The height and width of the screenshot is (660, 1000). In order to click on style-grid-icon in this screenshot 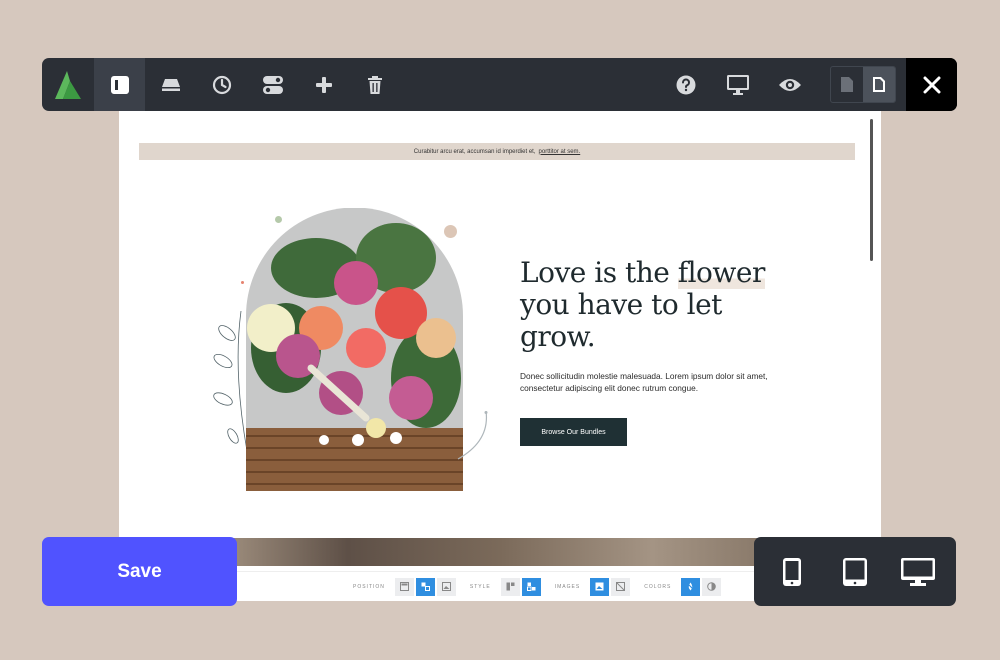, I will do `click(510, 586)`.